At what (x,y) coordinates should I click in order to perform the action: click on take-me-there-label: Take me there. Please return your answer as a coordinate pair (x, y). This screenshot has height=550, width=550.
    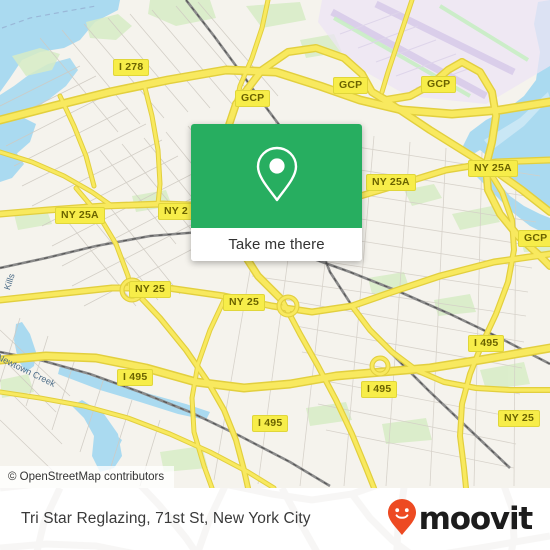
    Looking at the image, I should click on (276, 244).